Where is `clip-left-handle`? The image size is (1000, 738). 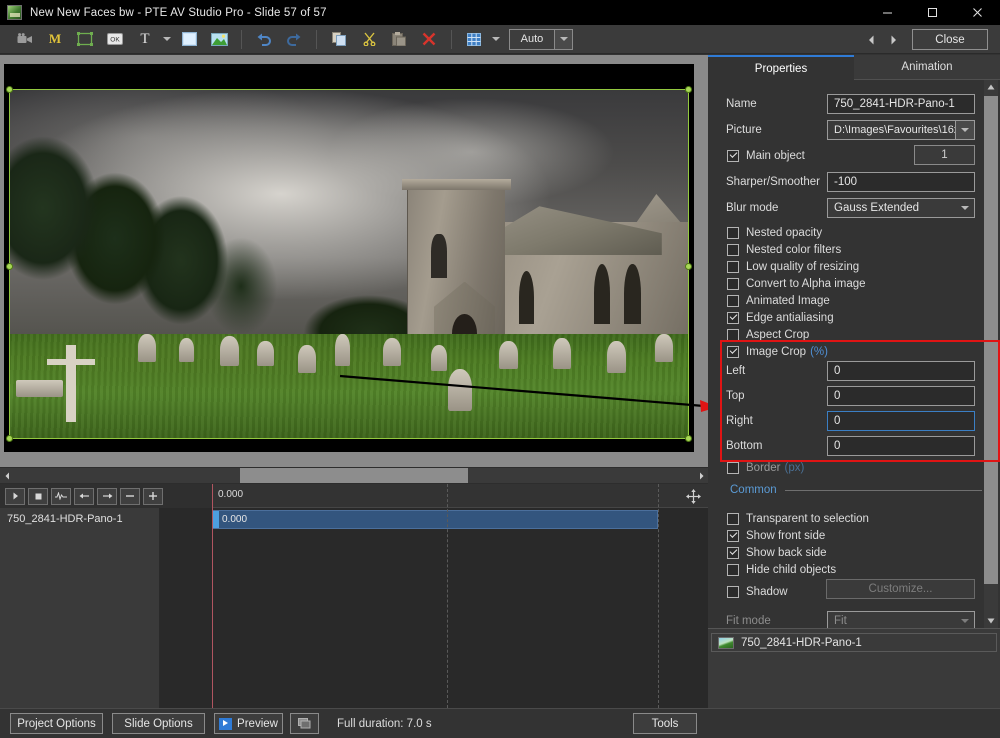
clip-left-handle is located at coordinates (216, 519).